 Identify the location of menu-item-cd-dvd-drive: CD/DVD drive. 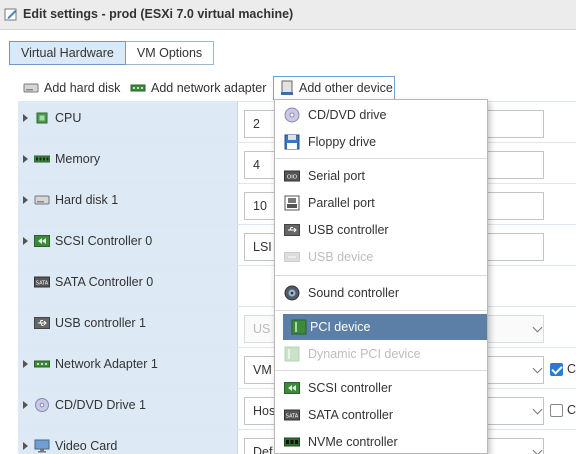
(381, 115).